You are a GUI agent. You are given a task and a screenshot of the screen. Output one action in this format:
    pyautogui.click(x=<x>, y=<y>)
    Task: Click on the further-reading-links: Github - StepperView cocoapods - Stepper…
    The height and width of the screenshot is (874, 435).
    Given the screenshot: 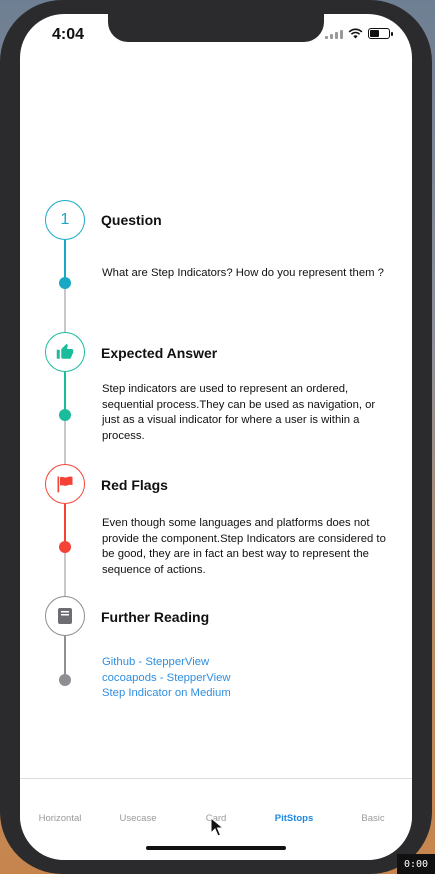 What is the action you would take?
    pyautogui.click(x=245, y=678)
    